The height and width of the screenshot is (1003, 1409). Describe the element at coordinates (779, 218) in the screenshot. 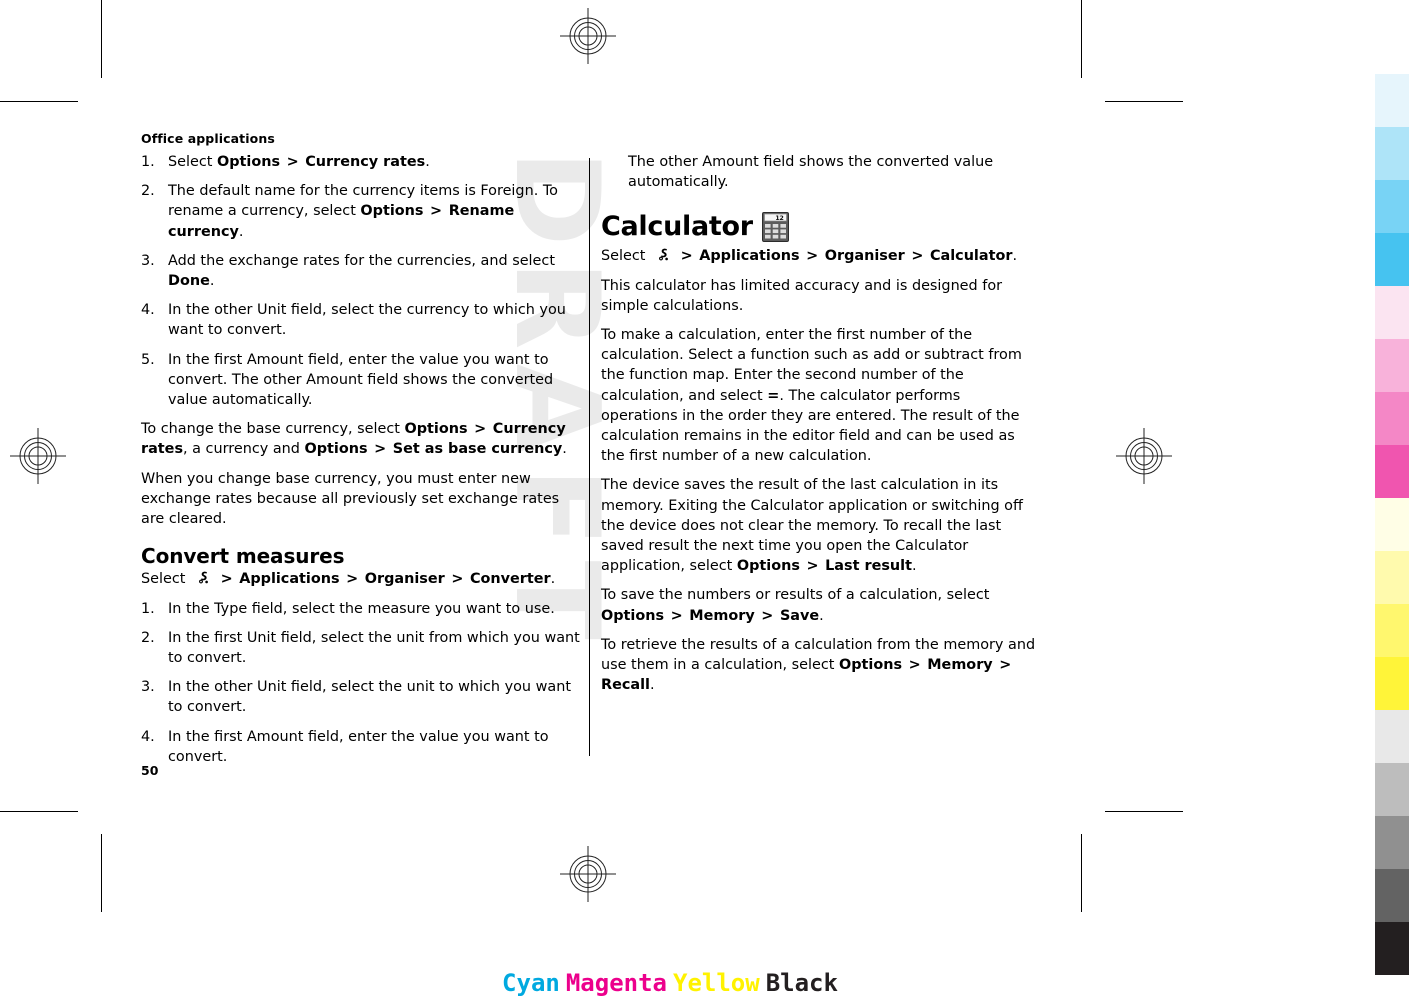

I see `svg-text: 12` at that location.